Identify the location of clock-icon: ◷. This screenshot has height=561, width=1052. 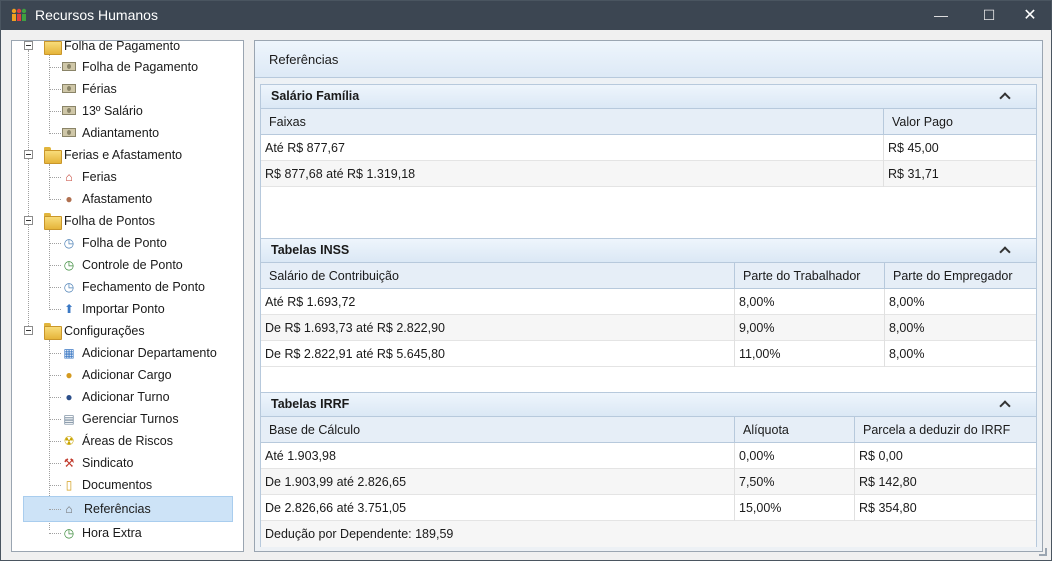
(69, 243).